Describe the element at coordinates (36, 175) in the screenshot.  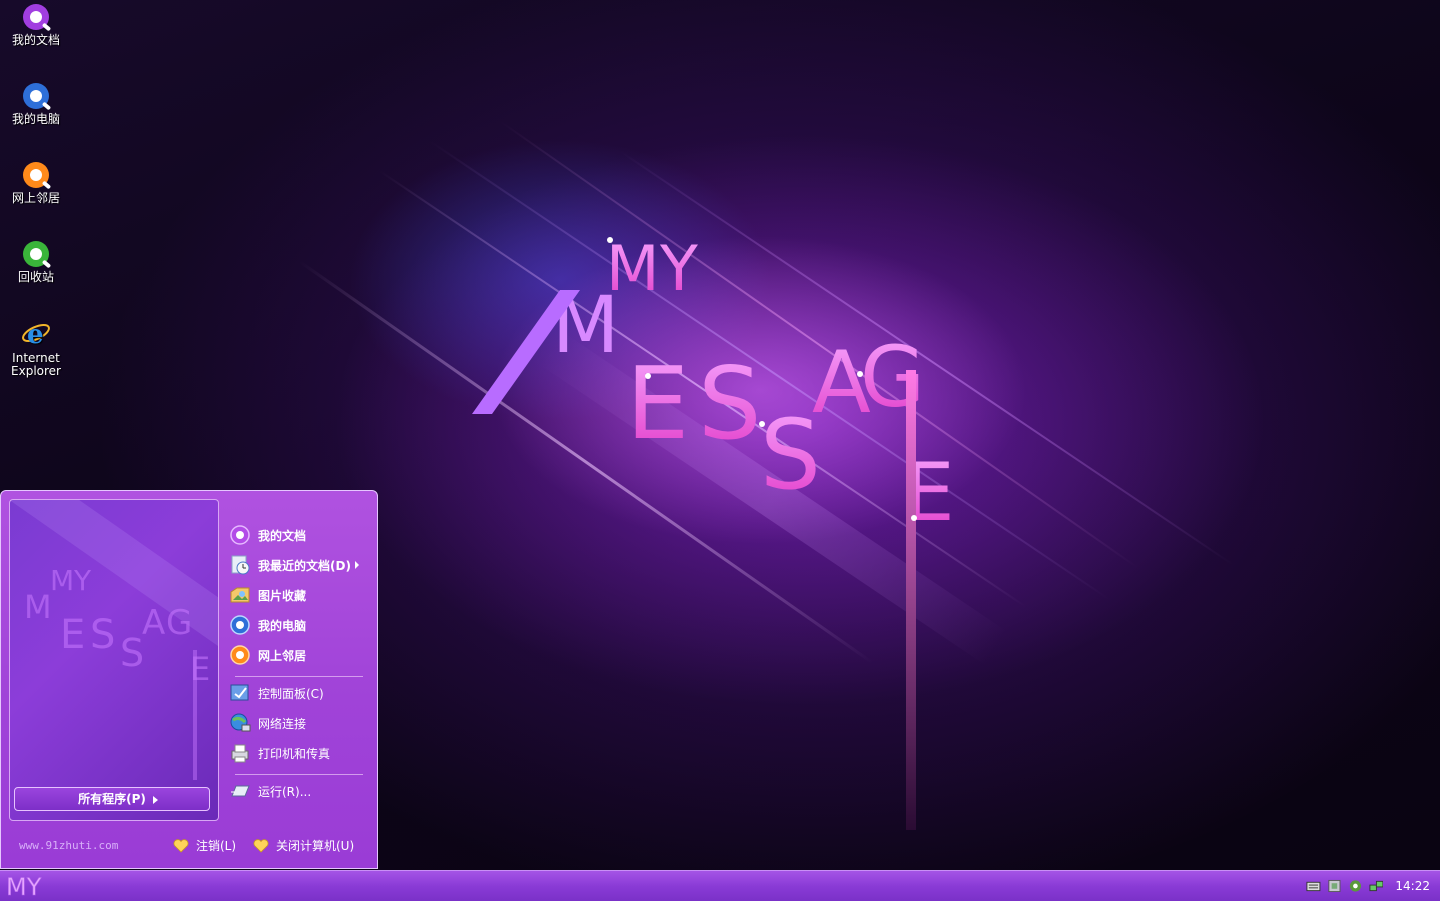
I see `quicktime-orange-icon` at that location.